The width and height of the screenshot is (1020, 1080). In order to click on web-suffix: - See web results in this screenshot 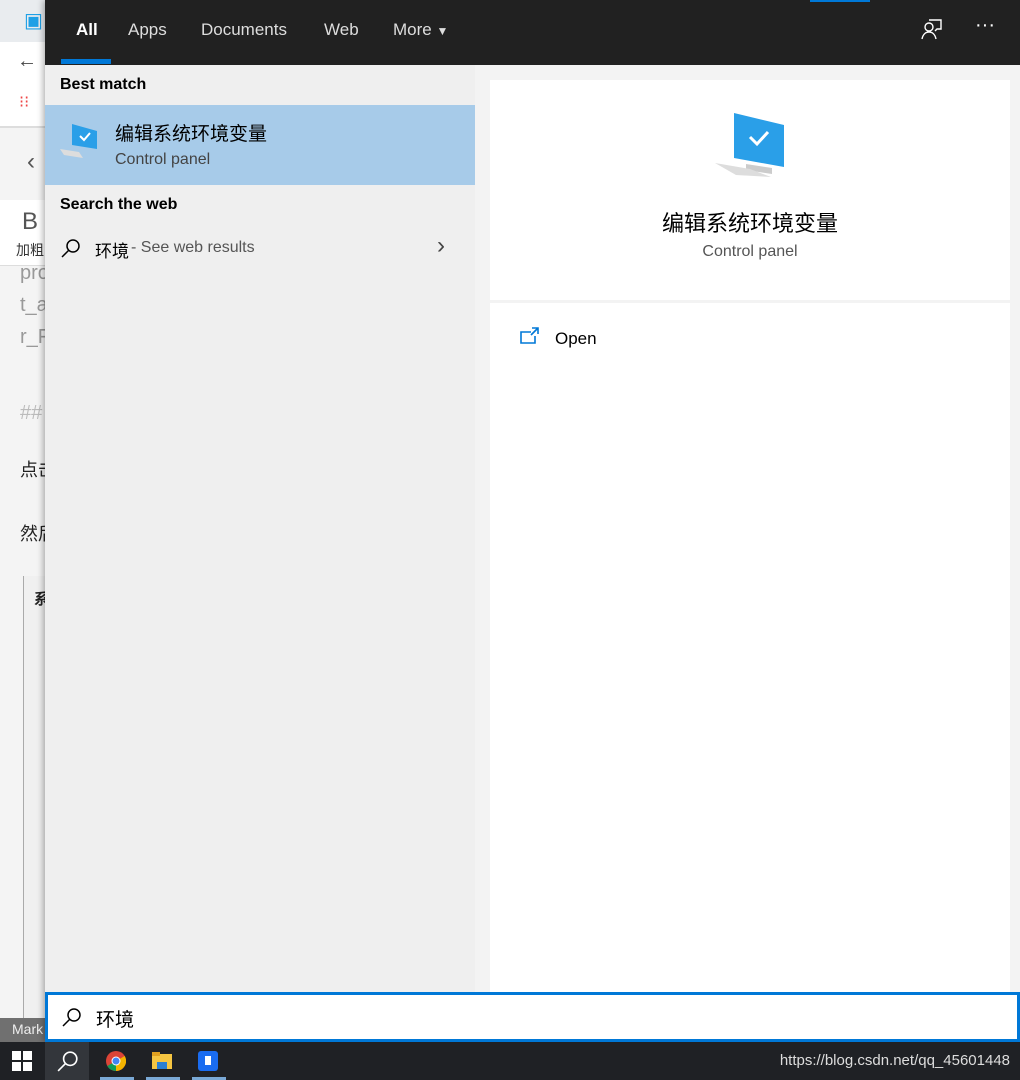, I will do `click(193, 247)`.